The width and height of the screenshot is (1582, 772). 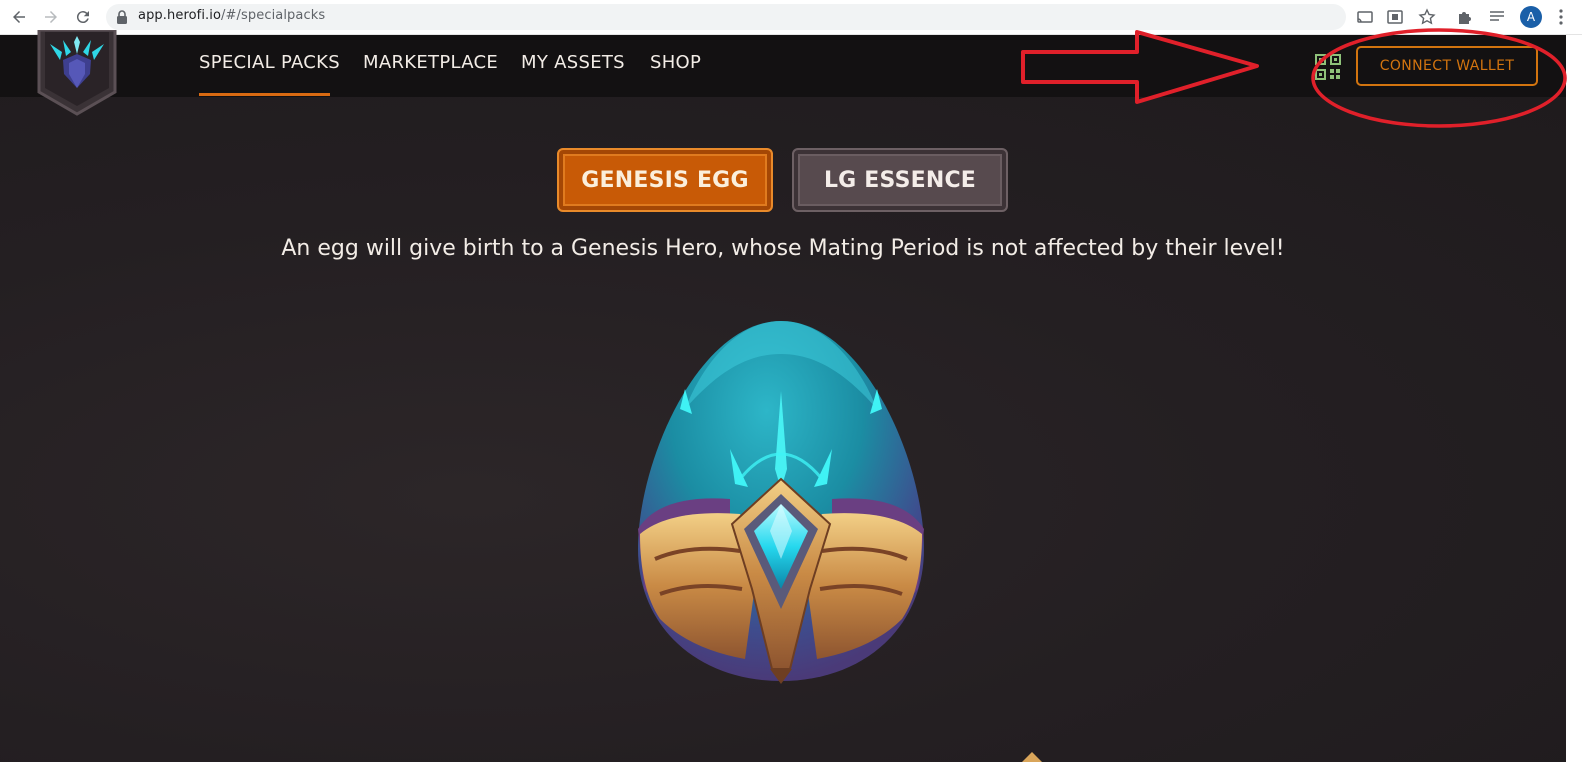 What do you see at coordinates (791, 767) in the screenshot?
I see `window-bottom-edge` at bounding box center [791, 767].